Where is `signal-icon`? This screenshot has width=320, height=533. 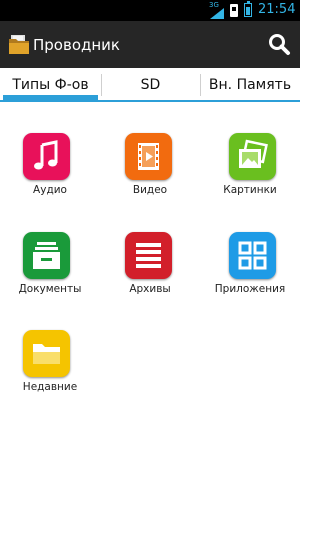 signal-icon is located at coordinates (217, 13).